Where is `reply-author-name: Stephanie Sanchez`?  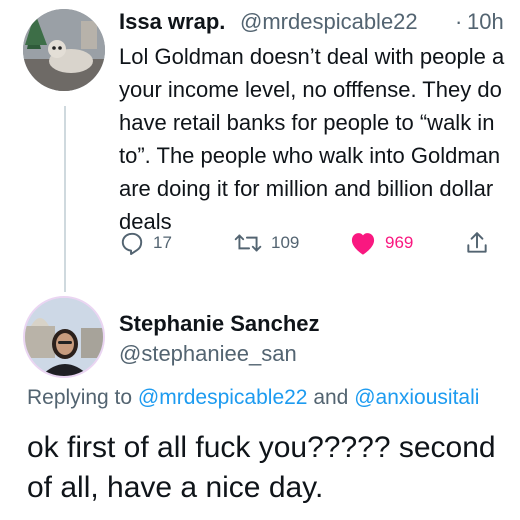
reply-author-name: Stephanie Sanchez is located at coordinates (219, 324).